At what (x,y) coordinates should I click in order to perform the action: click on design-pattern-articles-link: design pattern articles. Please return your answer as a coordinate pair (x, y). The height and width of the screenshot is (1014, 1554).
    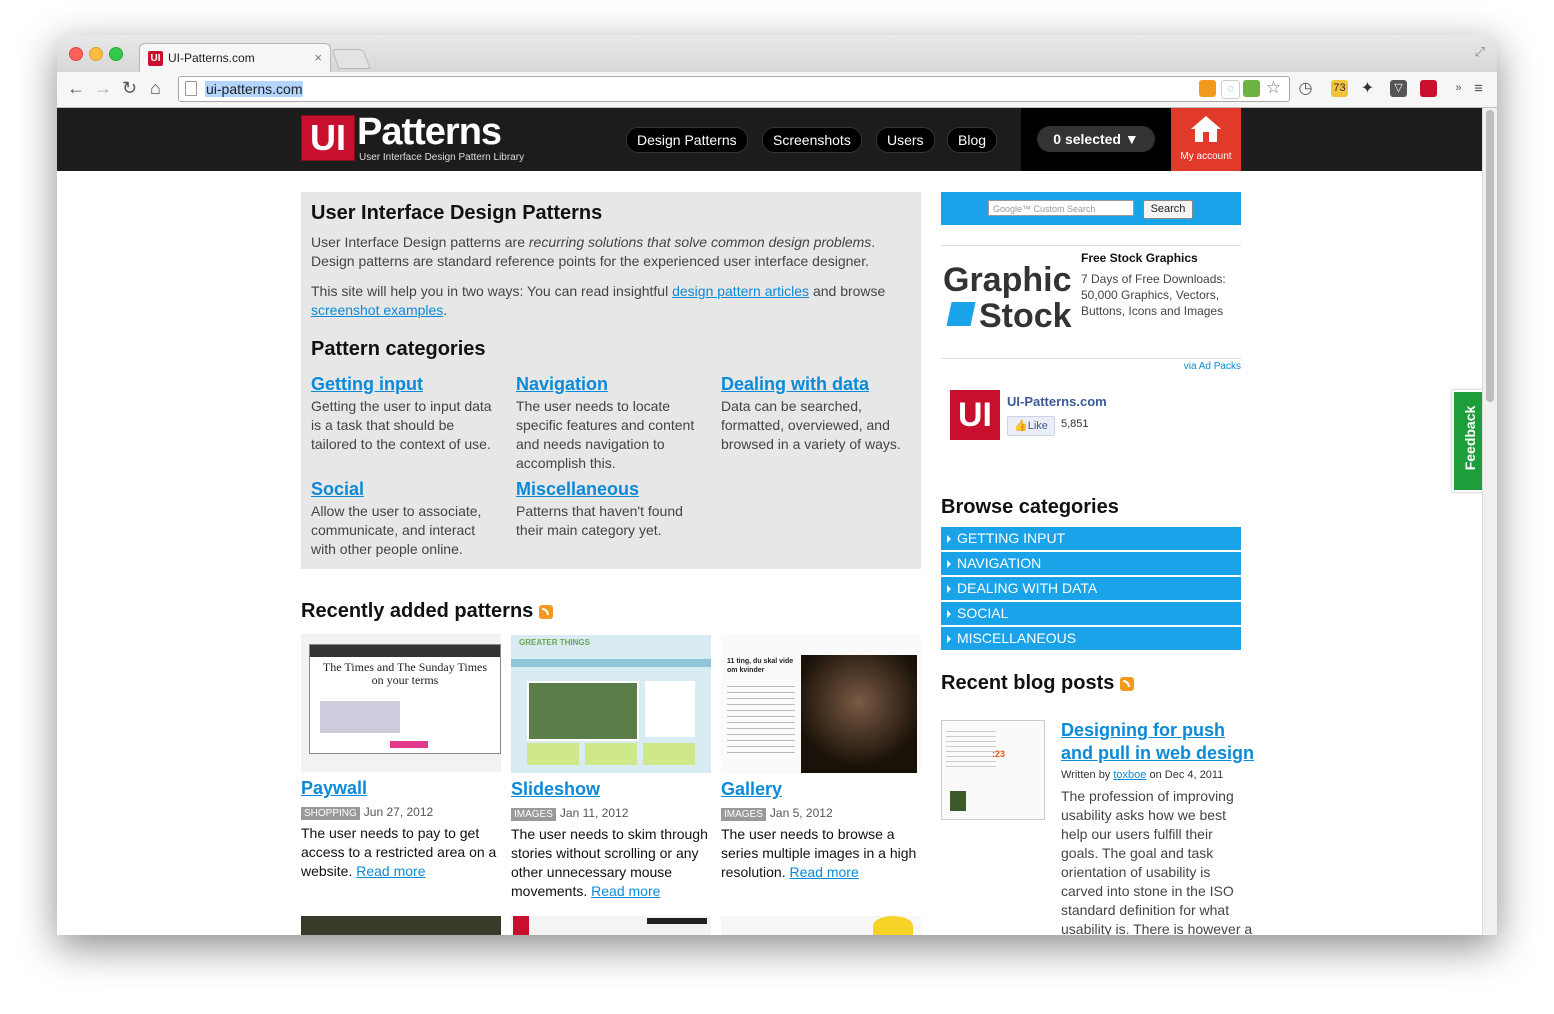
    Looking at the image, I should click on (740, 291).